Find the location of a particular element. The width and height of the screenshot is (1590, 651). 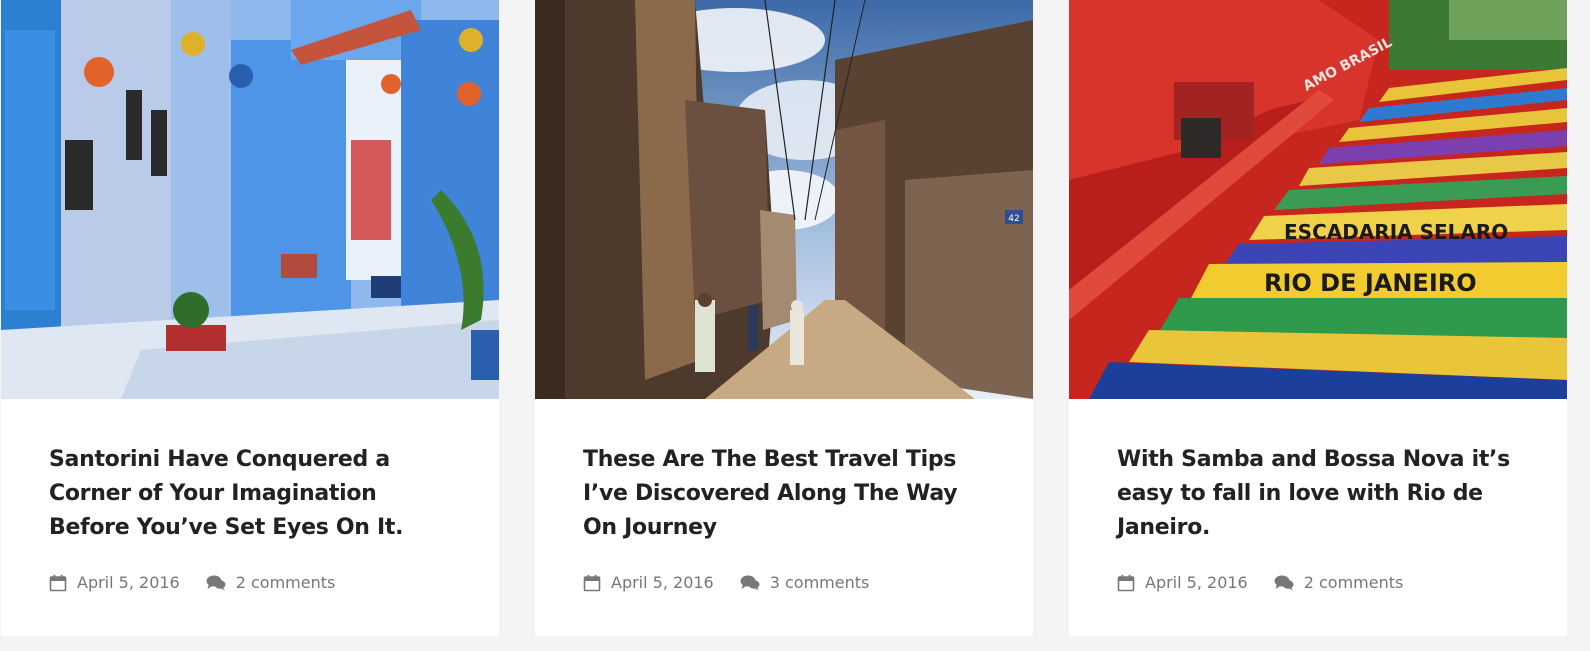

stairs-sign-line1: ESCADARIA SELARO is located at coordinates (1396, 232).